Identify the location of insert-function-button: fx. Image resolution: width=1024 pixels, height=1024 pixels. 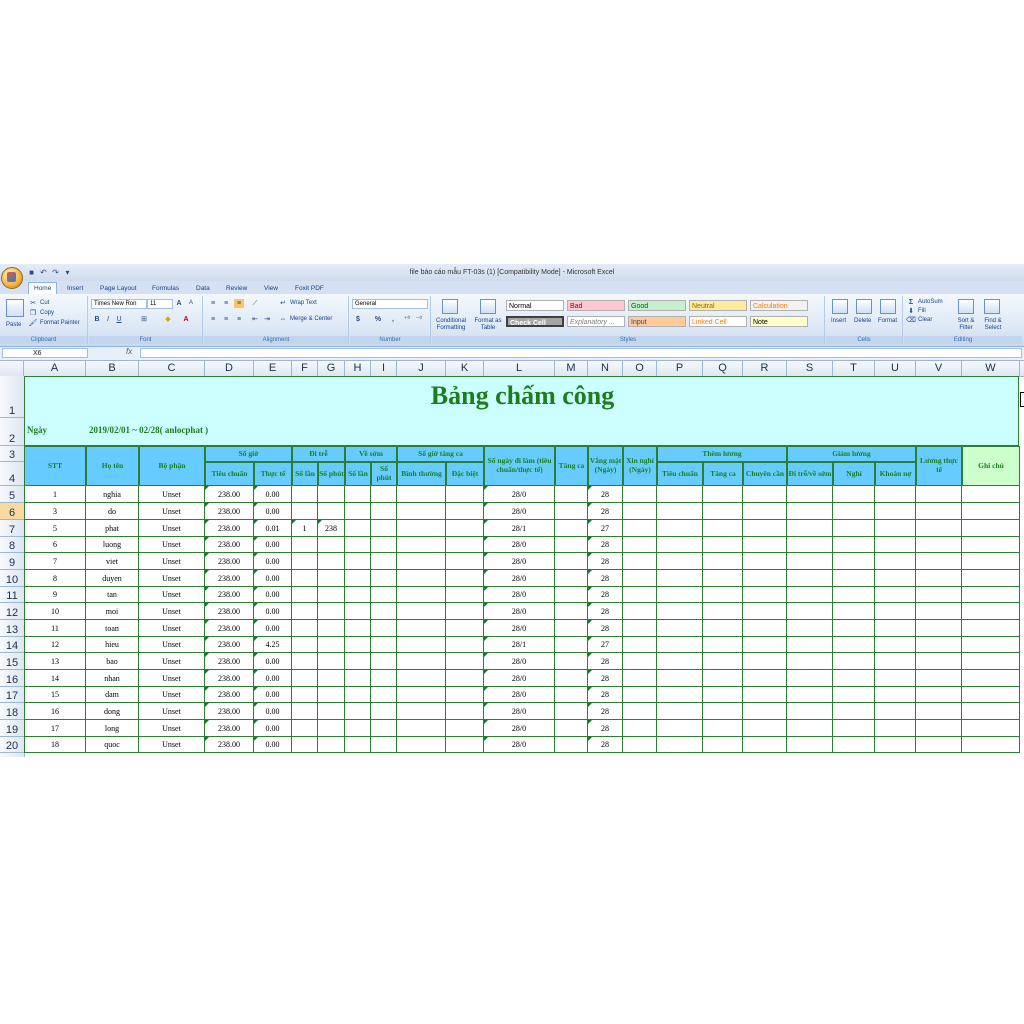
(129, 351).